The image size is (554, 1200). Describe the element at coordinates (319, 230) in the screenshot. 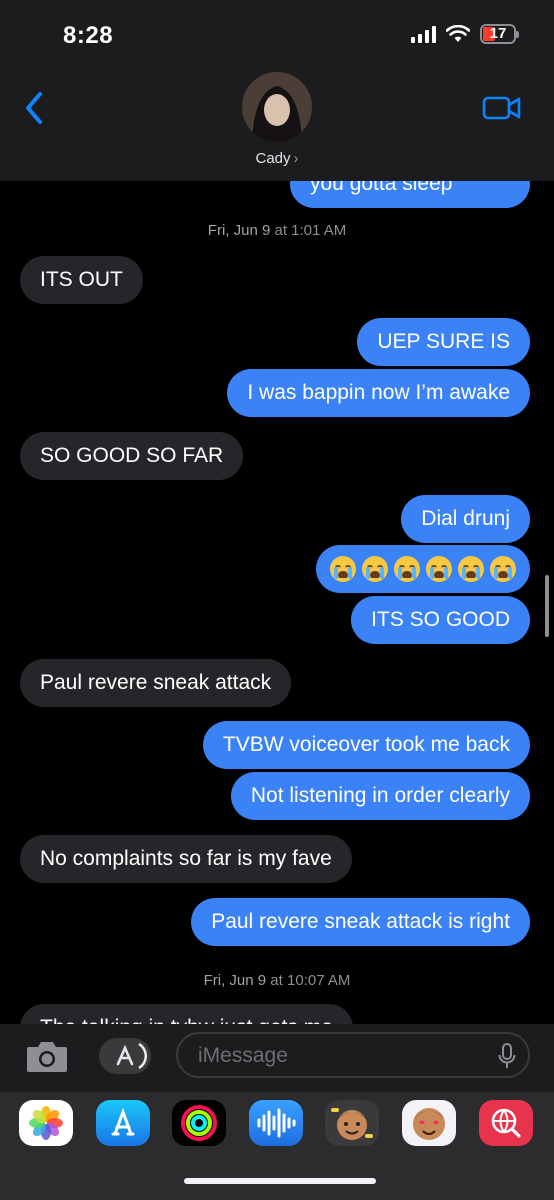

I see `timestamp-time: 1:01 AM` at that location.